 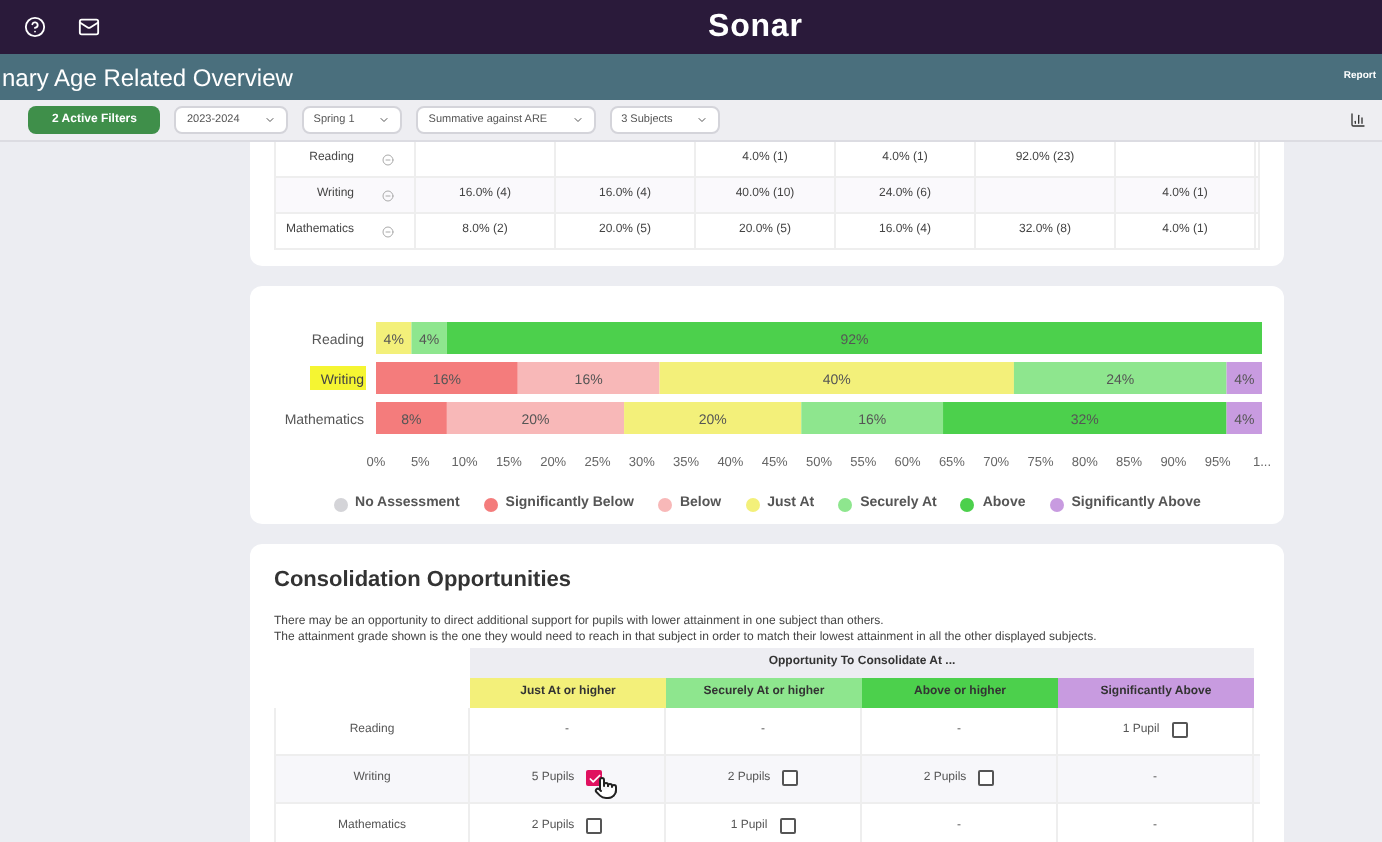 What do you see at coordinates (755, 27) in the screenshot?
I see `app-logo: Sonar` at bounding box center [755, 27].